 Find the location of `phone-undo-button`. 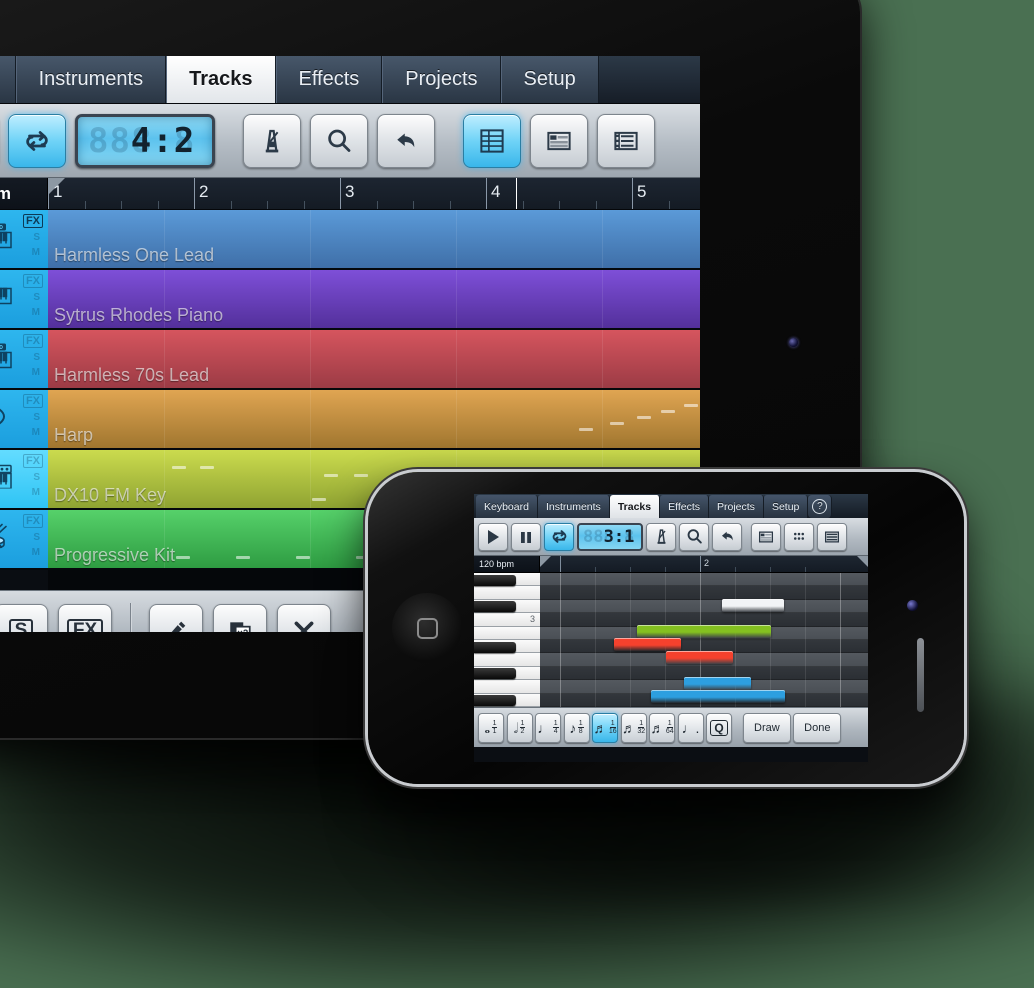

phone-undo-button is located at coordinates (727, 536).